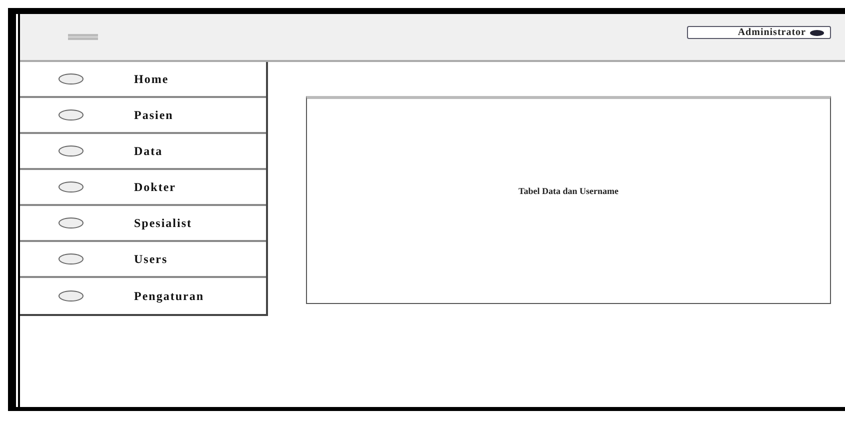 This screenshot has height=423, width=845. What do you see at coordinates (568, 192) in the screenshot?
I see `placeholder-text: Tabel Data dan Username` at bounding box center [568, 192].